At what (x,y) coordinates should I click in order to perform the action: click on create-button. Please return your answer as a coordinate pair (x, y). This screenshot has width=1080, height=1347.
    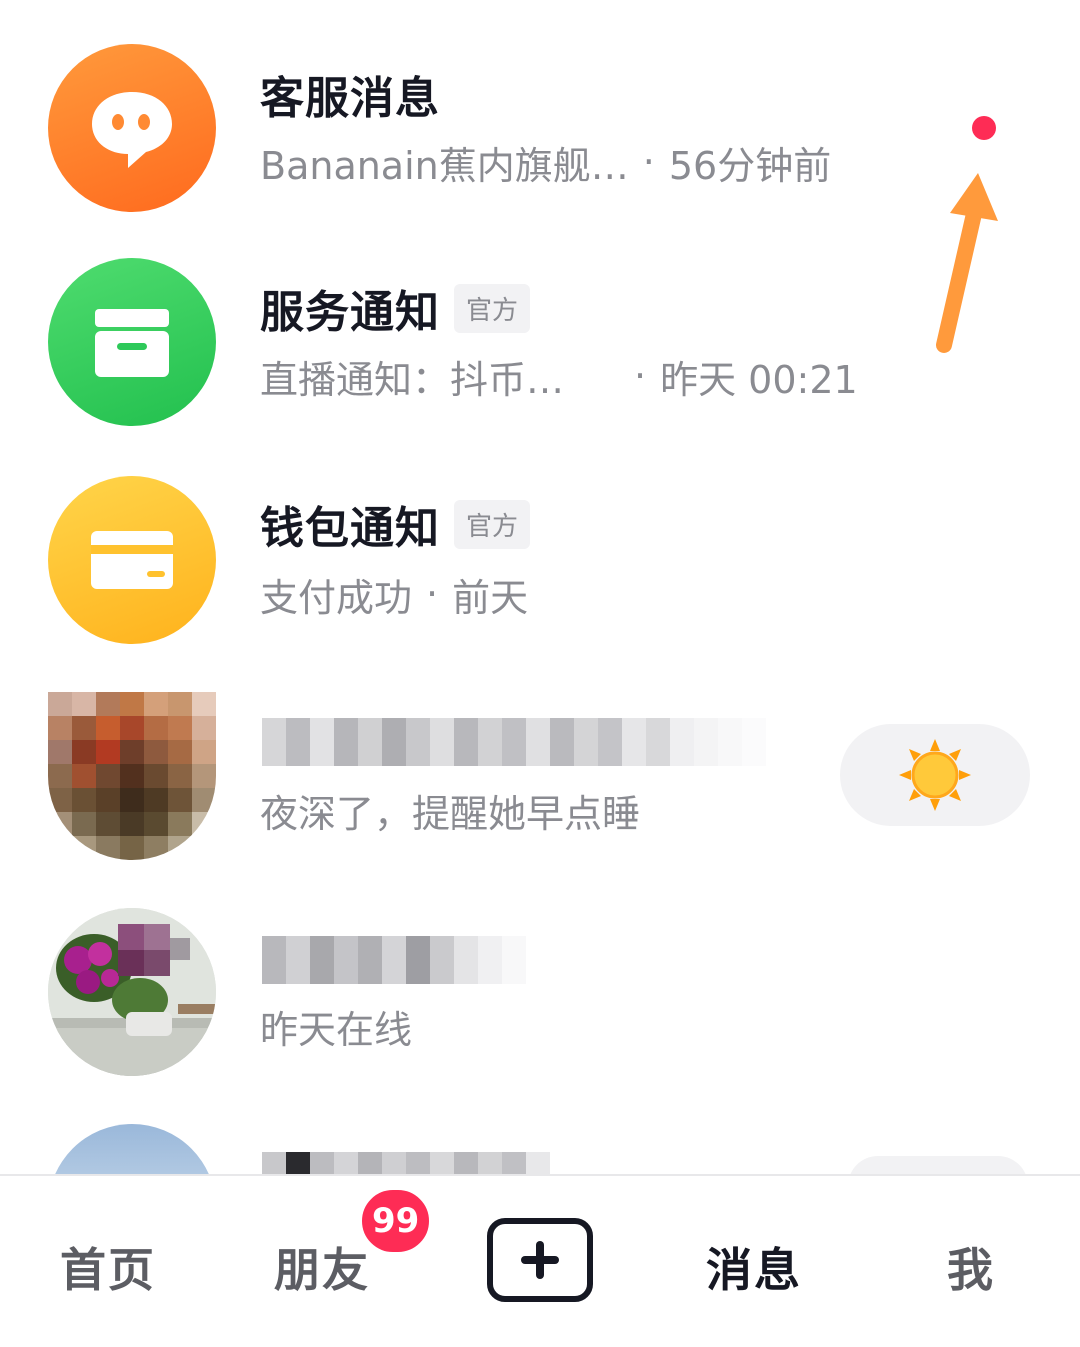
    Looking at the image, I should click on (540, 1260).